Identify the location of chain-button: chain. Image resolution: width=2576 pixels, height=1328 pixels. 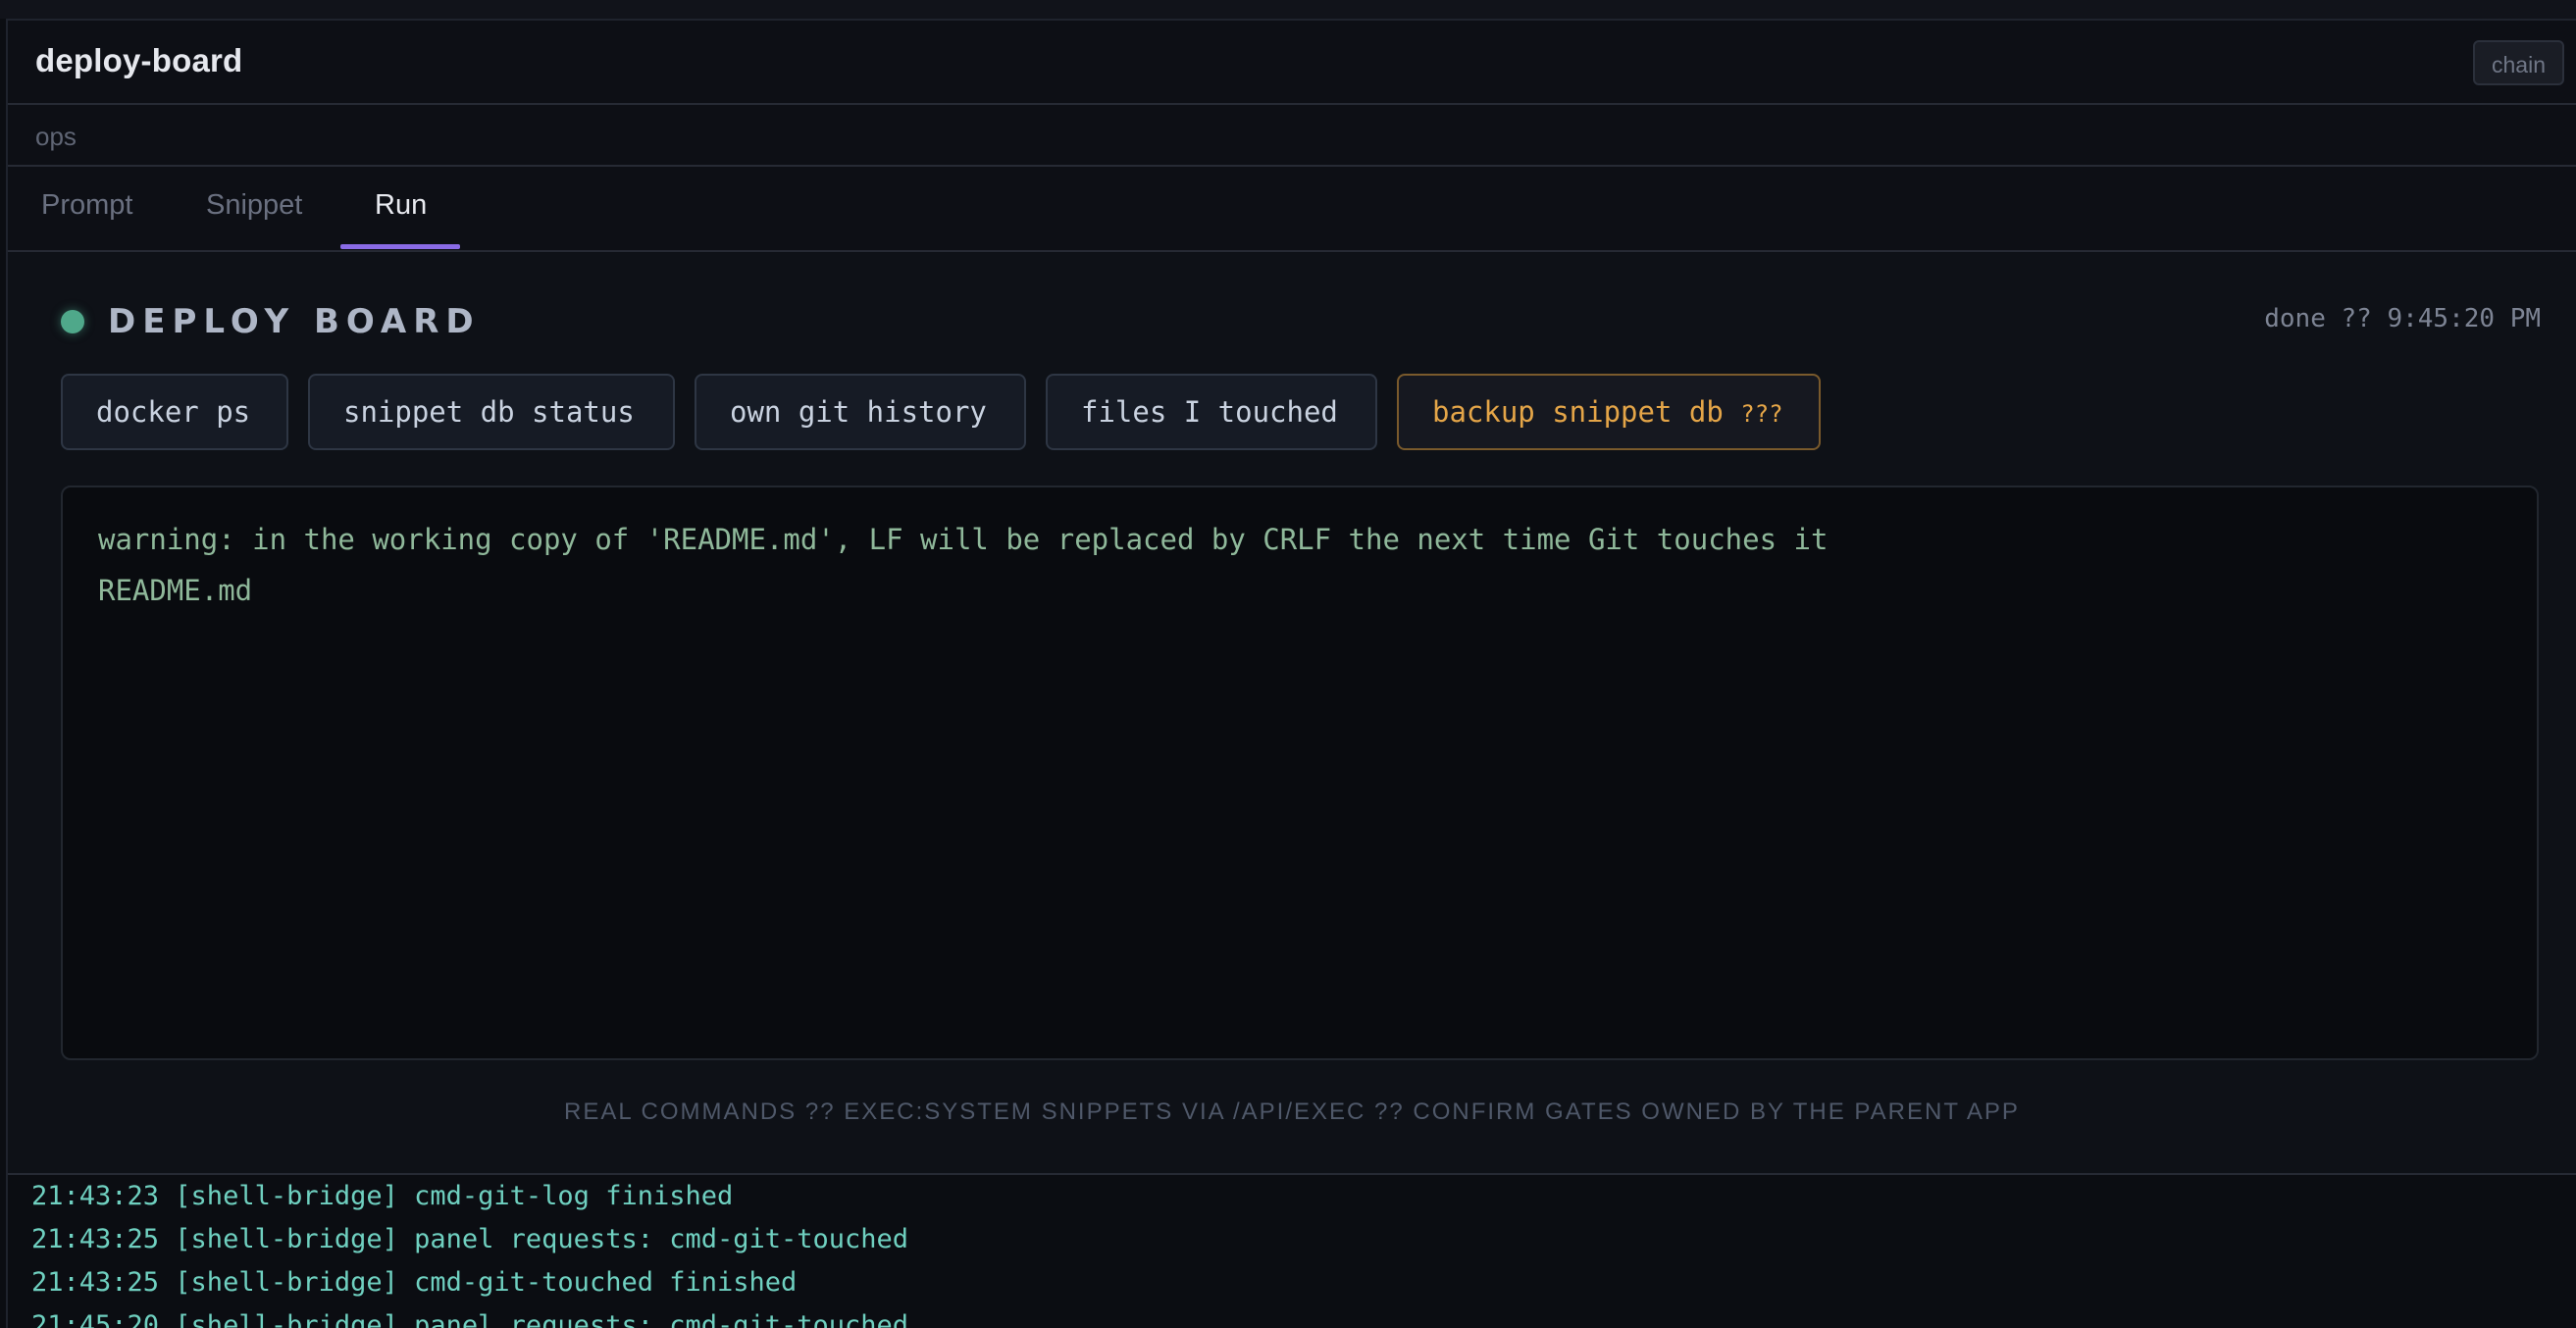
(2518, 62).